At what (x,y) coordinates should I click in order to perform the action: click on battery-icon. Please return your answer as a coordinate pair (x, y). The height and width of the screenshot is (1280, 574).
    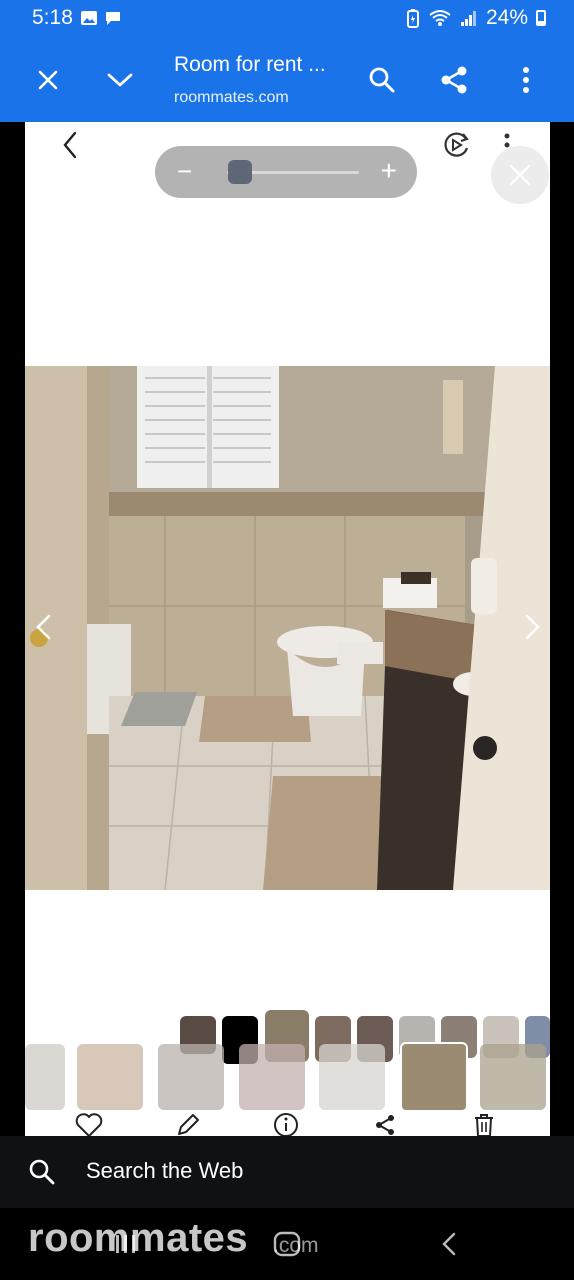
    Looking at the image, I should click on (541, 18).